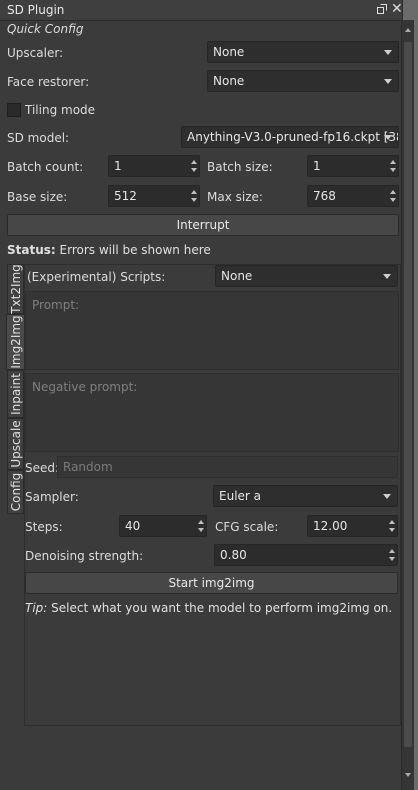 The height and width of the screenshot is (790, 418). What do you see at coordinates (408, 775) in the screenshot?
I see `scroll-down-icon` at bounding box center [408, 775].